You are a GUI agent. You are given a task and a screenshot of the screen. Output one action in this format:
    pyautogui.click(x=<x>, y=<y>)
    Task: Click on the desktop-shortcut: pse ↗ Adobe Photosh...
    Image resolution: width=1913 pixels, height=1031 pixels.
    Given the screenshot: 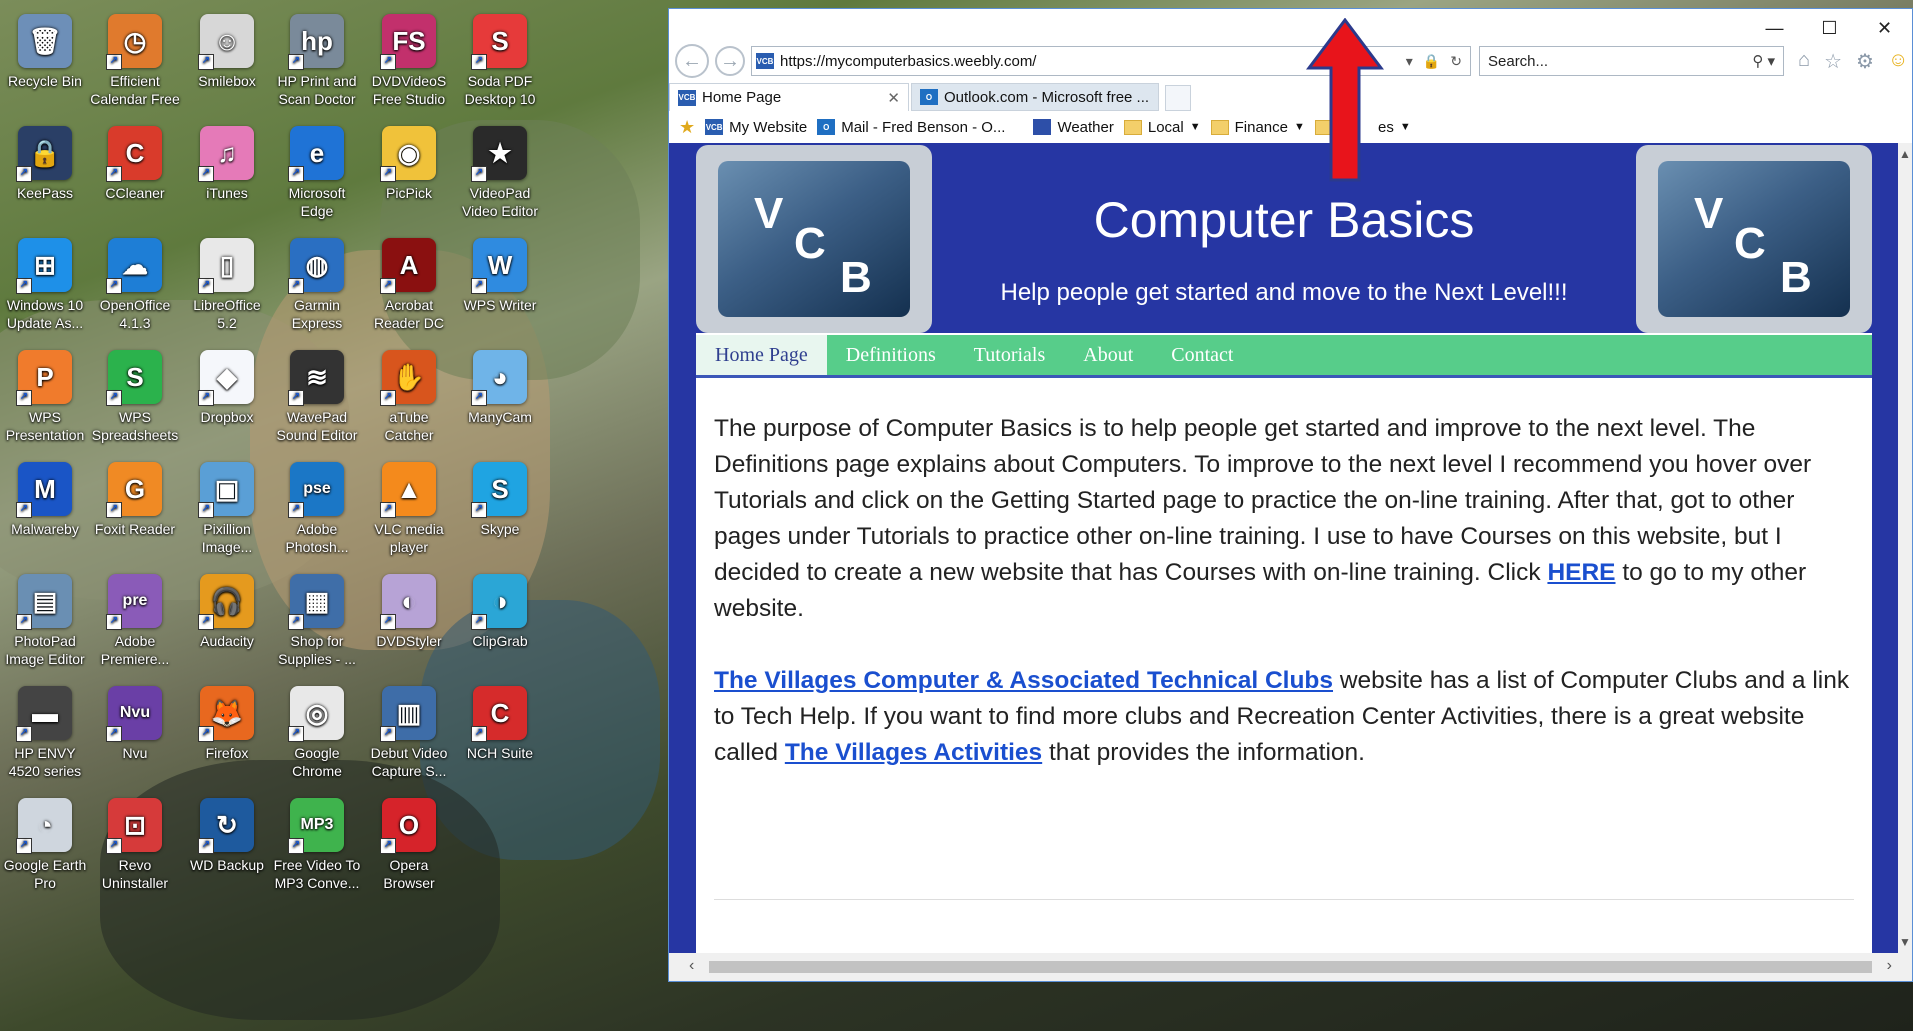 What is the action you would take?
    pyautogui.click(x=317, y=509)
    